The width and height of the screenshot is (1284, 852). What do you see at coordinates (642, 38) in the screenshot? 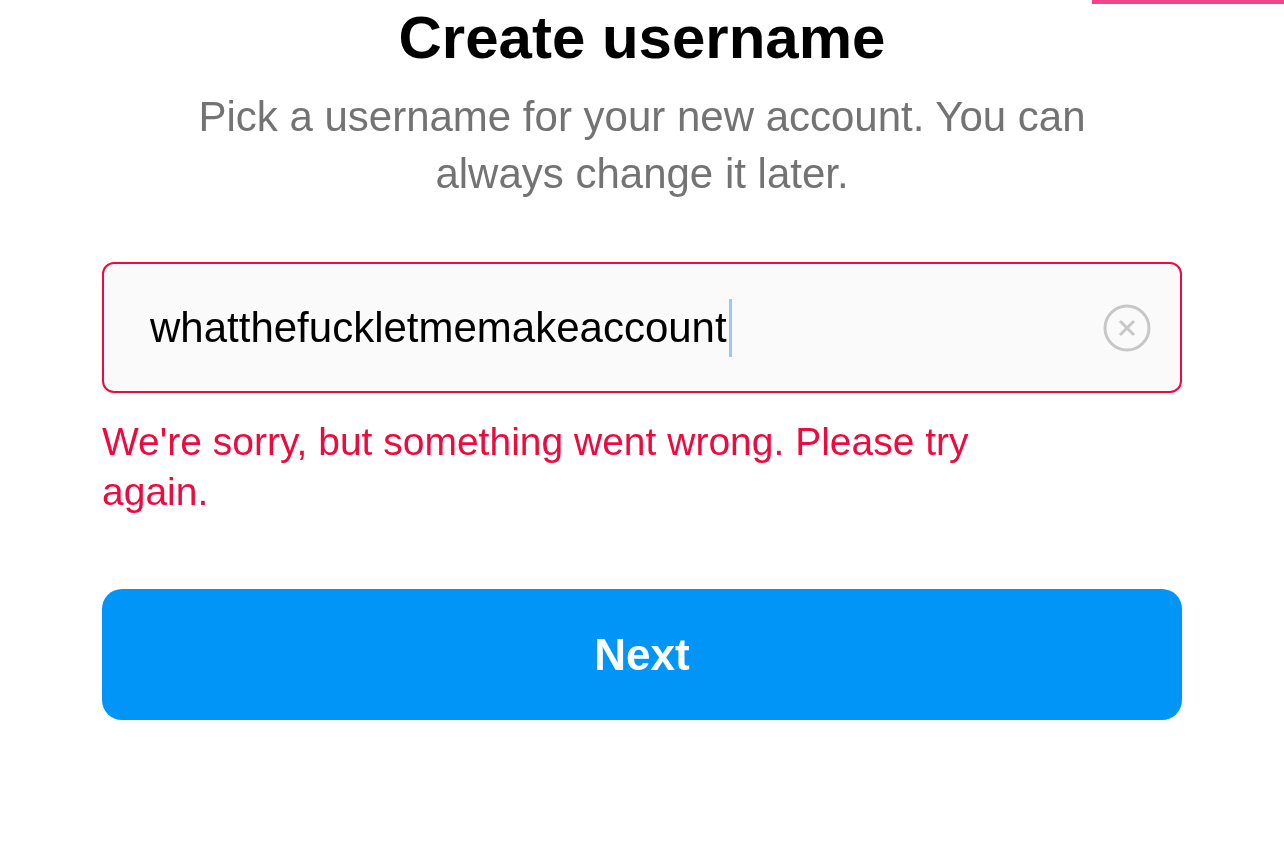
I see `page-title: Create username` at bounding box center [642, 38].